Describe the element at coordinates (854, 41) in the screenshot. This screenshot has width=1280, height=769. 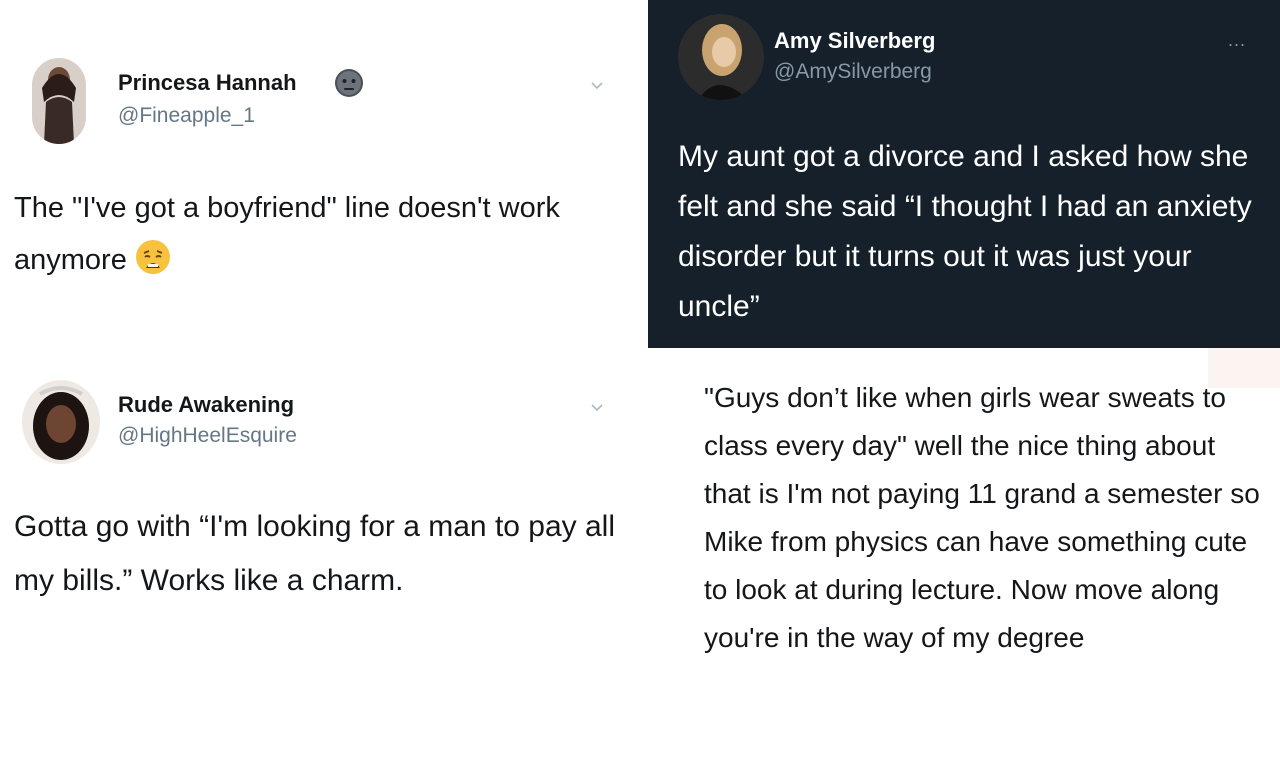
I see `display-name: Amy Silverberg` at that location.